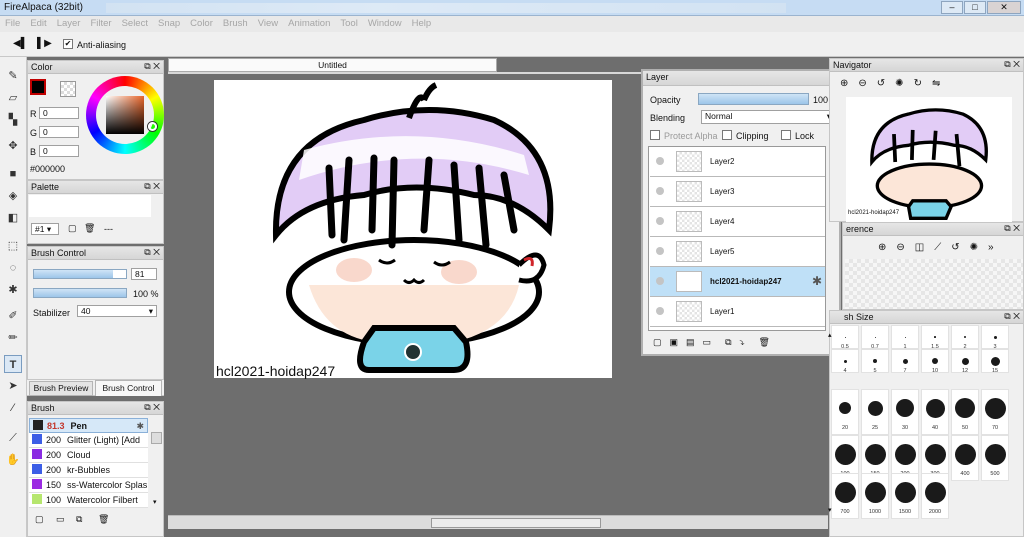  Describe the element at coordinates (746, 342) in the screenshot. I see `merge-layer-icon: ⤵` at that location.